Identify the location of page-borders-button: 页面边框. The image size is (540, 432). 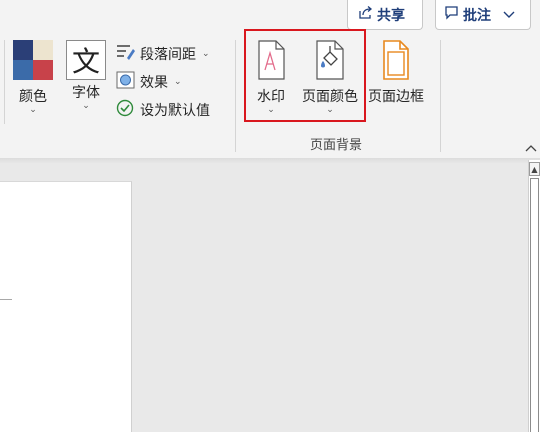
(396, 73).